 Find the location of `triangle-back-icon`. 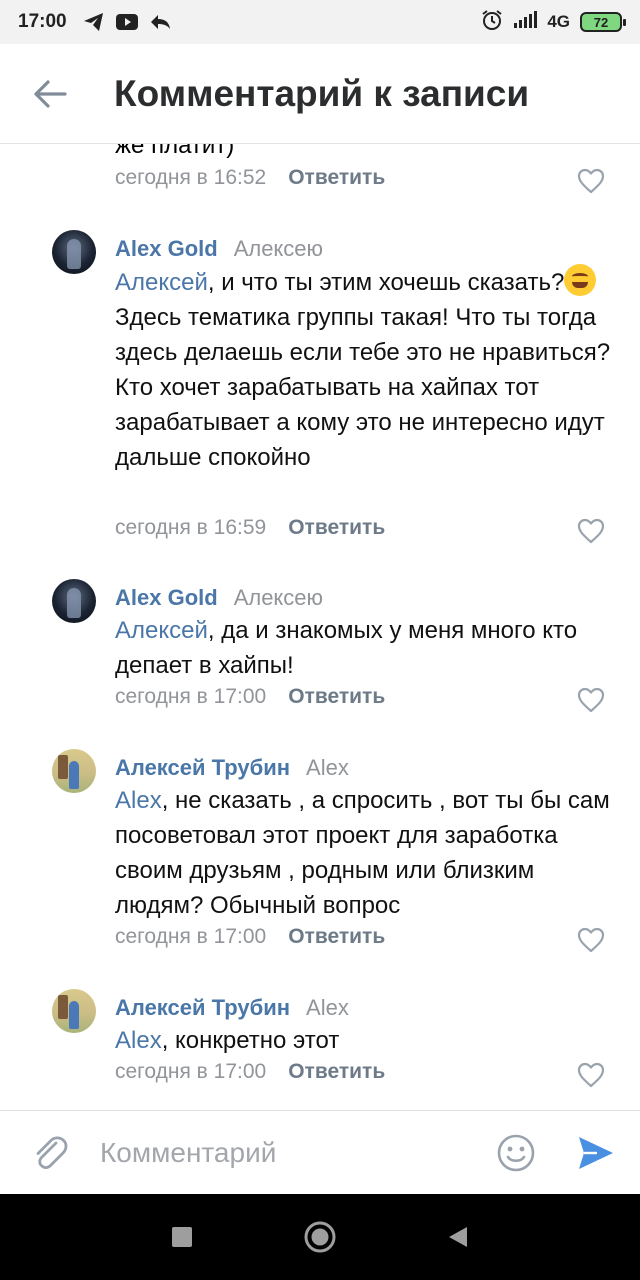

triangle-back-icon is located at coordinates (458, 1237).